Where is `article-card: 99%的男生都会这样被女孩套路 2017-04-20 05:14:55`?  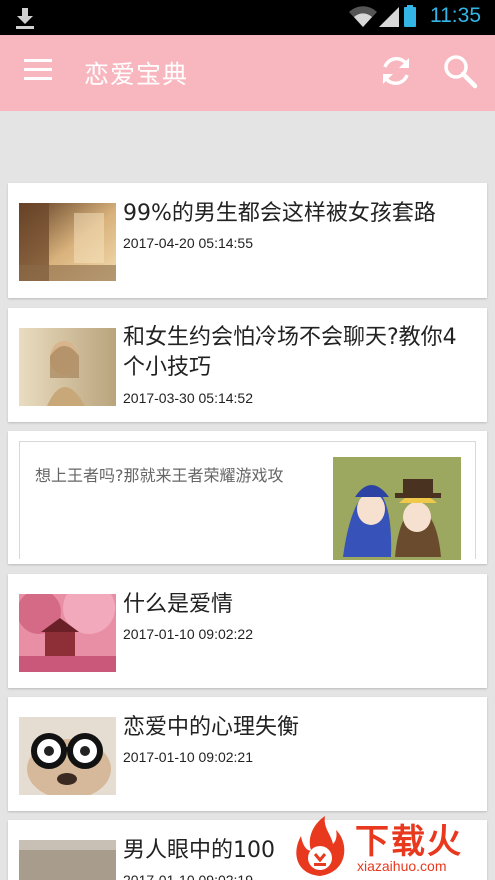
article-card: 99%的男生都会这样被女孩套路 2017-04-20 05:14:55 is located at coordinates (247, 240).